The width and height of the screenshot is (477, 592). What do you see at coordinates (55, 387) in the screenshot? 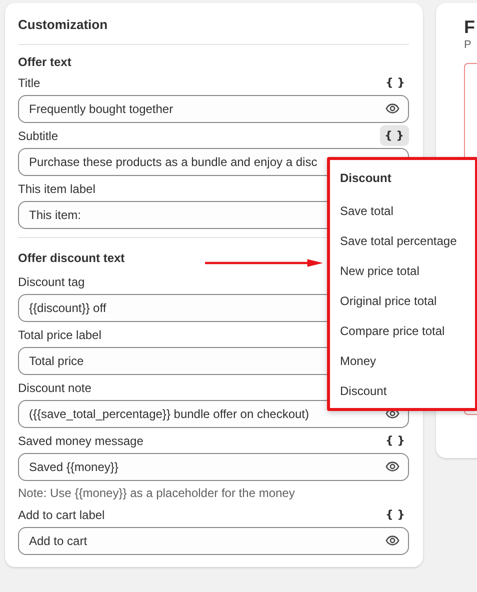
I see `field-label: Discount note` at bounding box center [55, 387].